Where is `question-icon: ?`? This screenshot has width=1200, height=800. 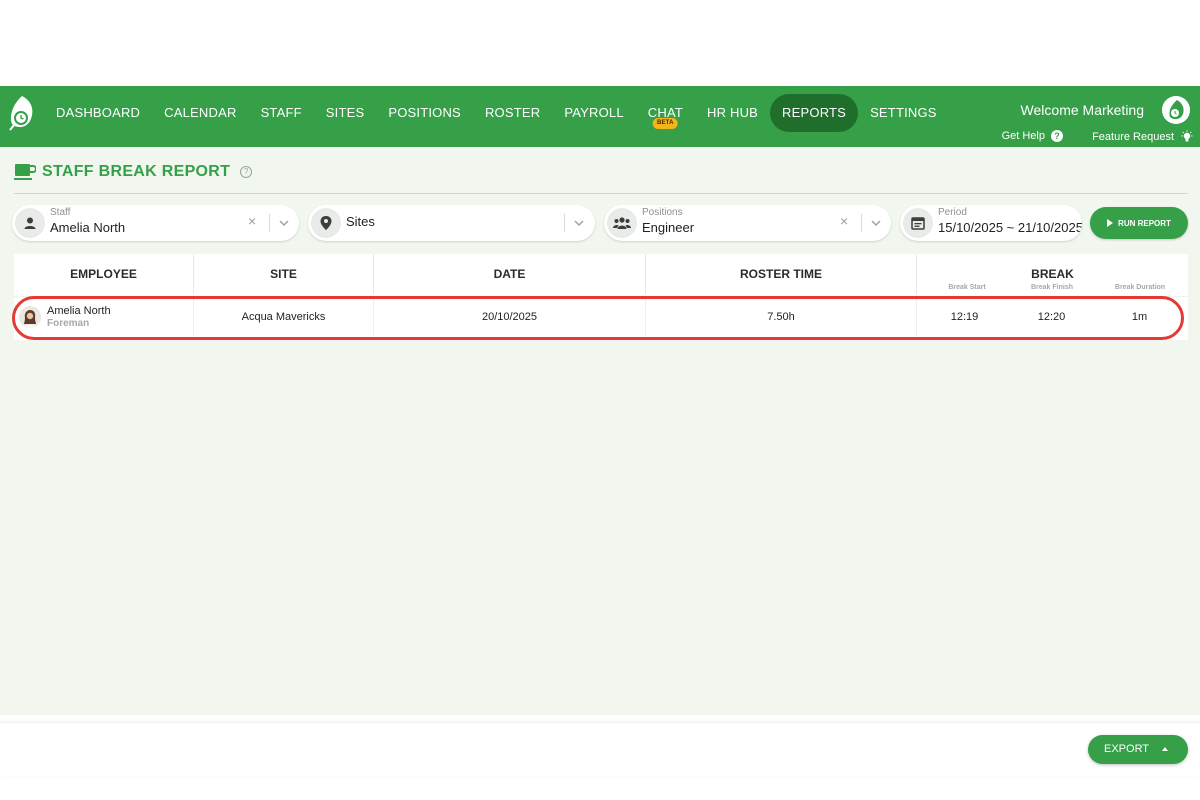 question-icon: ? is located at coordinates (1057, 136).